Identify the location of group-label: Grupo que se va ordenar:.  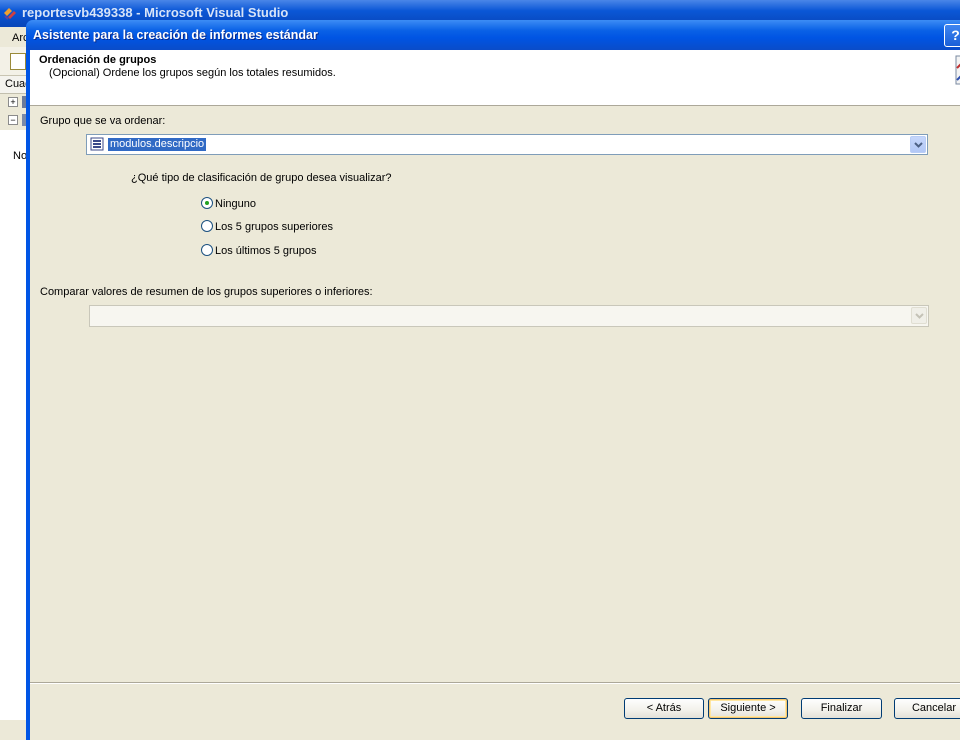
(103, 121).